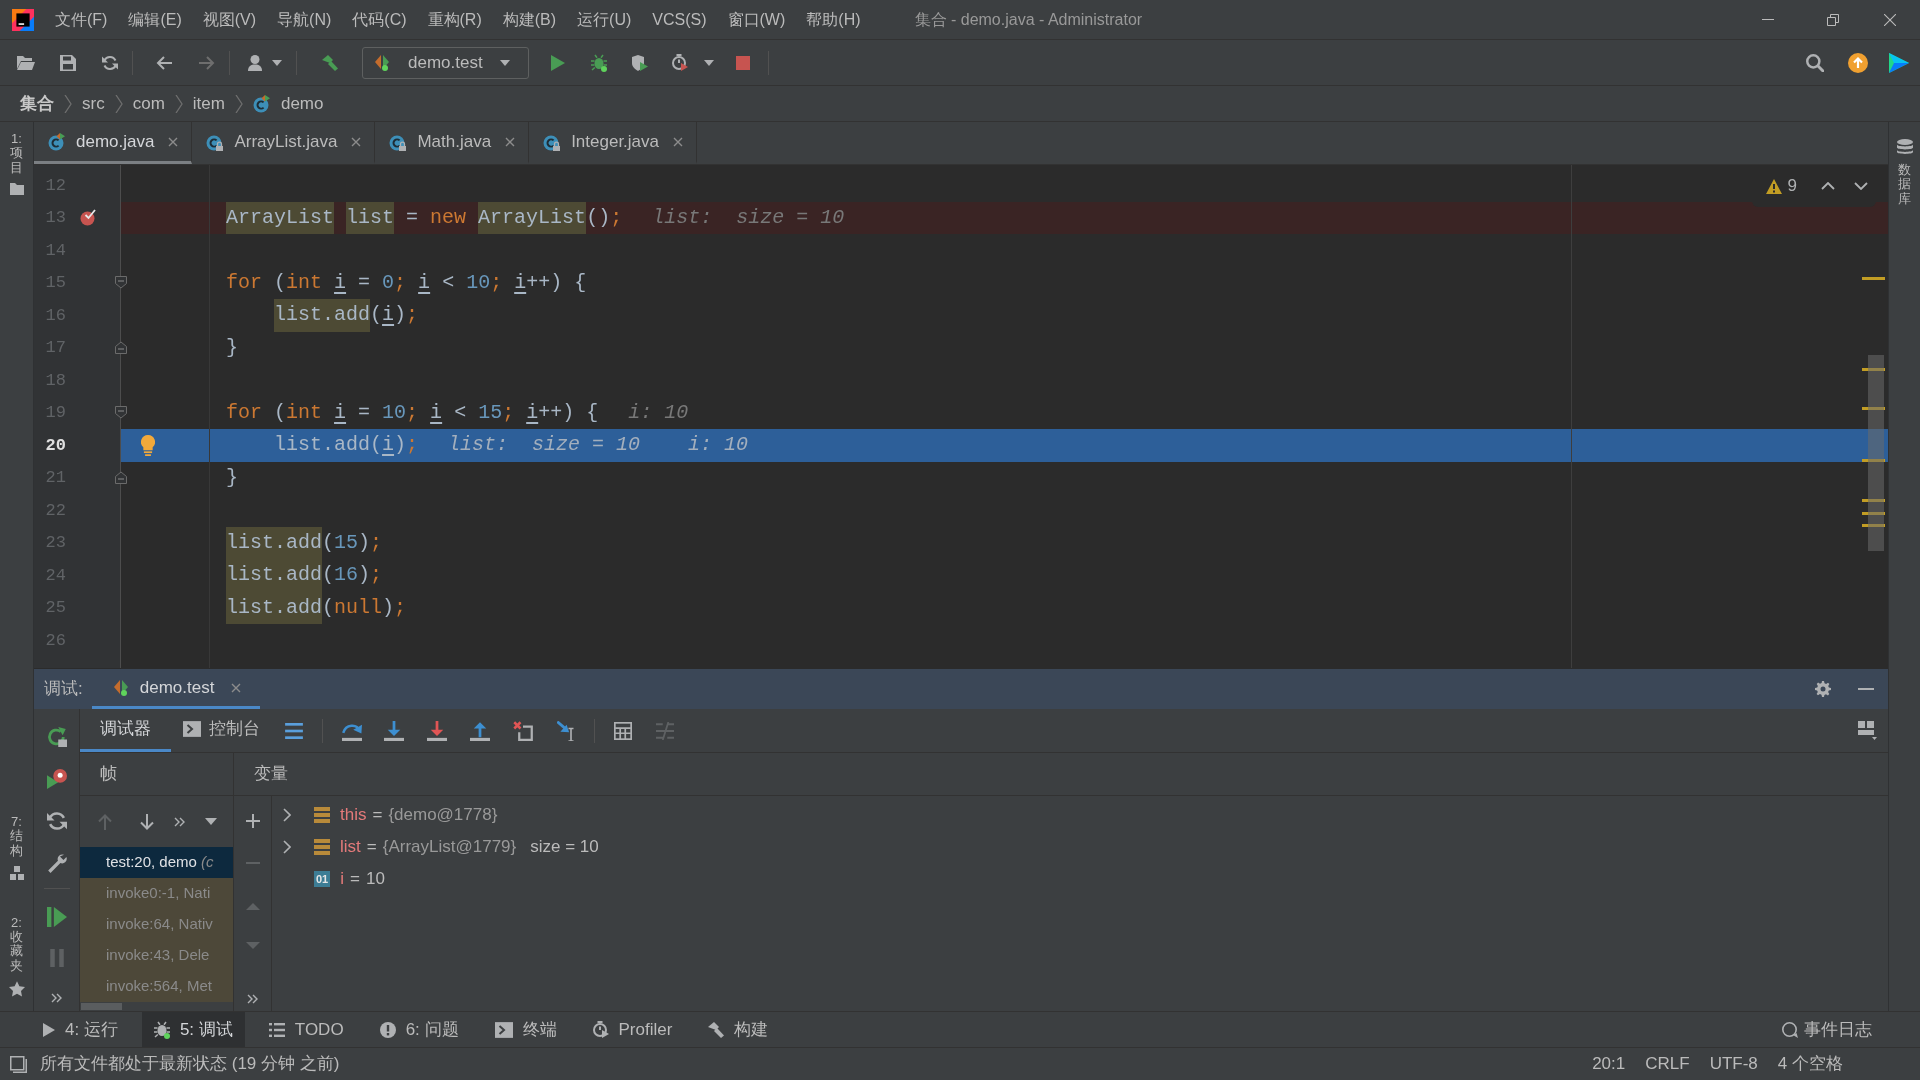 The image size is (1920, 1080). I want to click on play-icon, so click(558, 62).